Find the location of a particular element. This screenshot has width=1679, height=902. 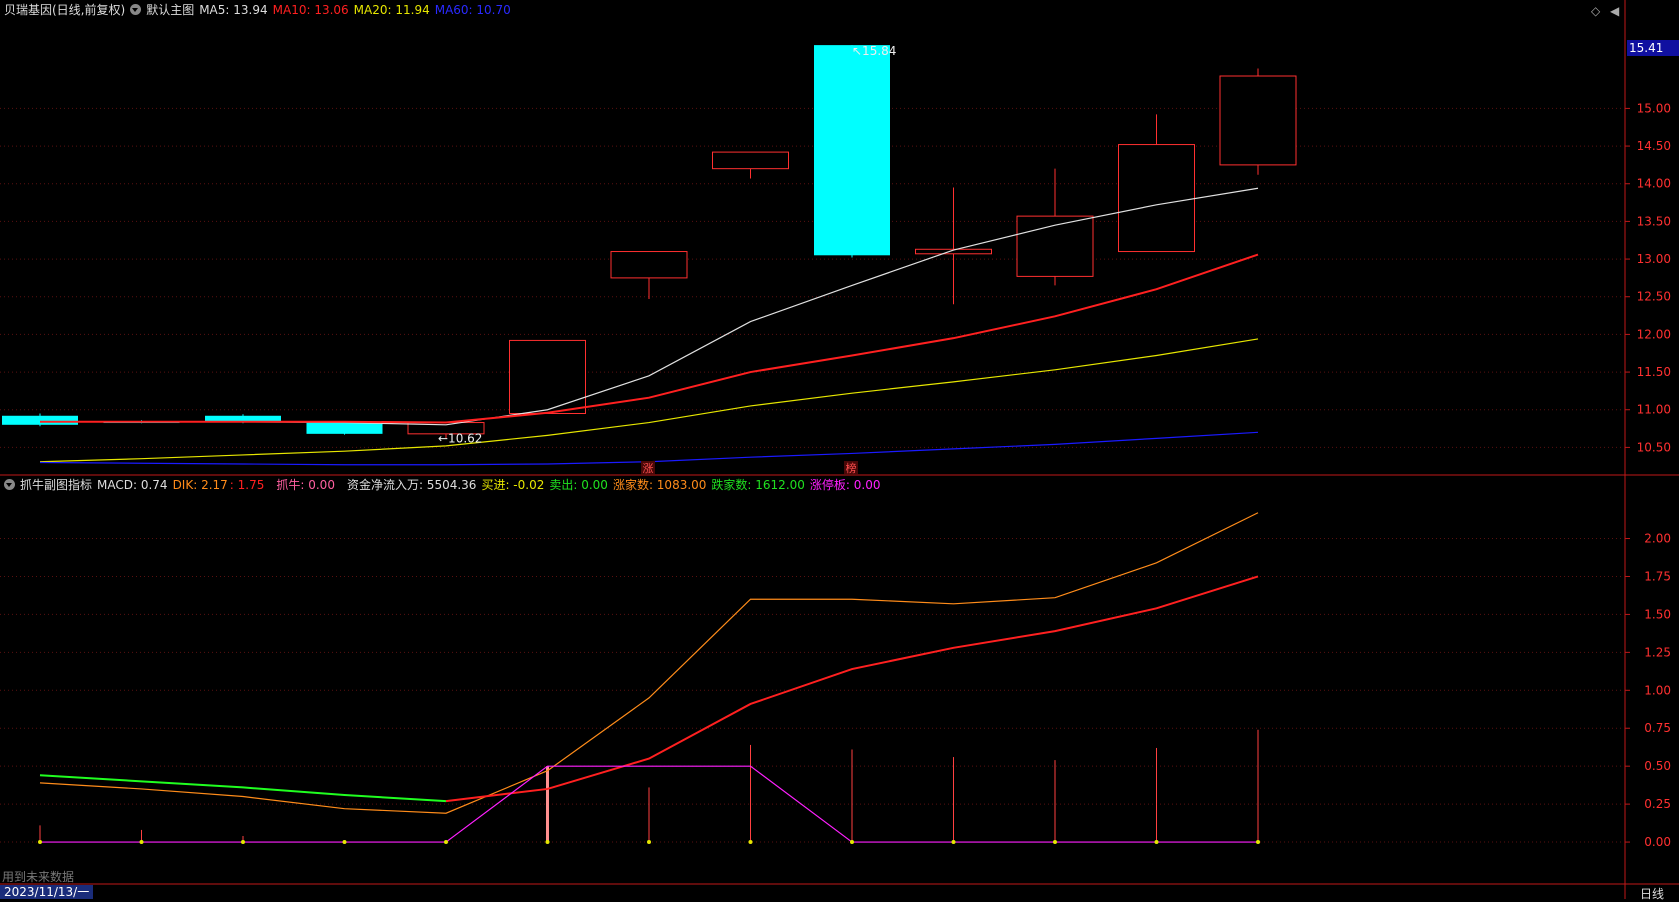

dik-readout: DIK: 2.17 is located at coordinates (200, 485).